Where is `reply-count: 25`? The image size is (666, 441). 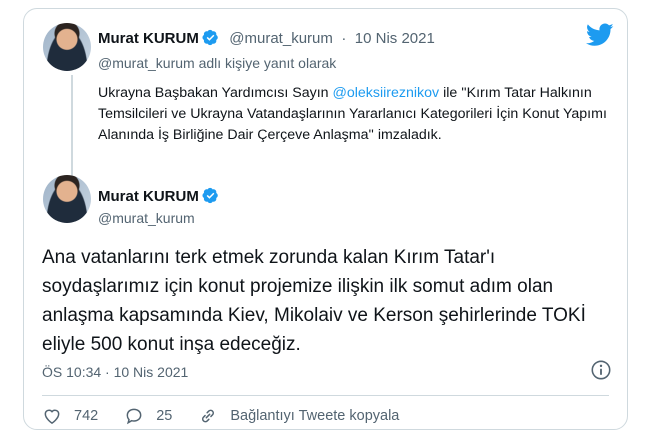
reply-count: 25 is located at coordinates (164, 416).